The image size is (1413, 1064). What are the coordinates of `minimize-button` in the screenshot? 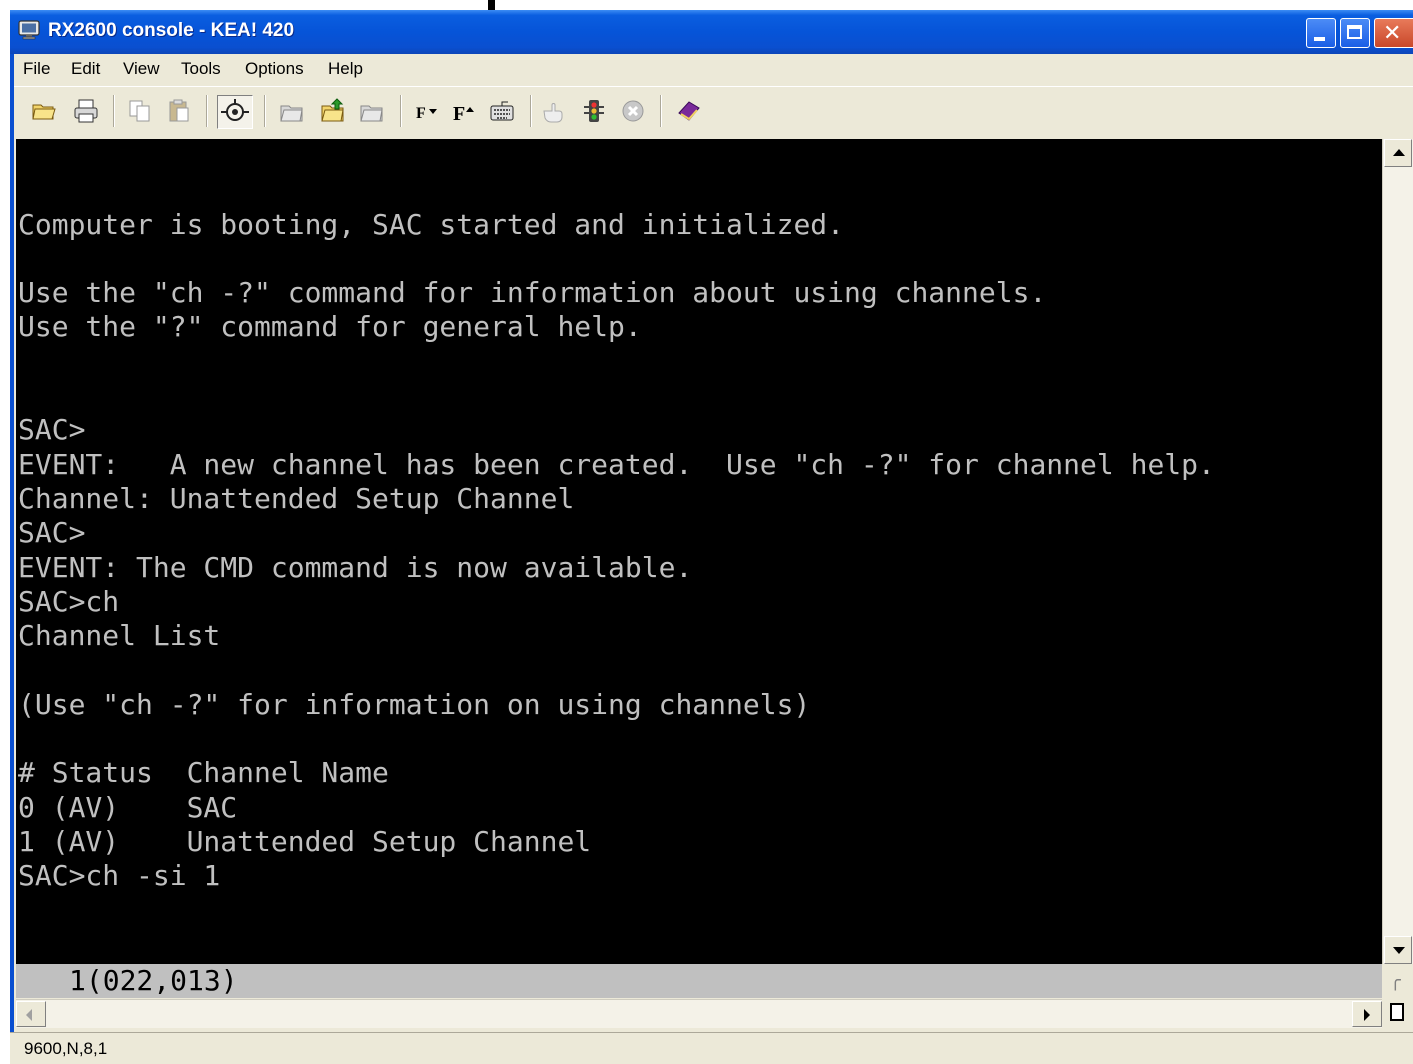 It's located at (1321, 33).